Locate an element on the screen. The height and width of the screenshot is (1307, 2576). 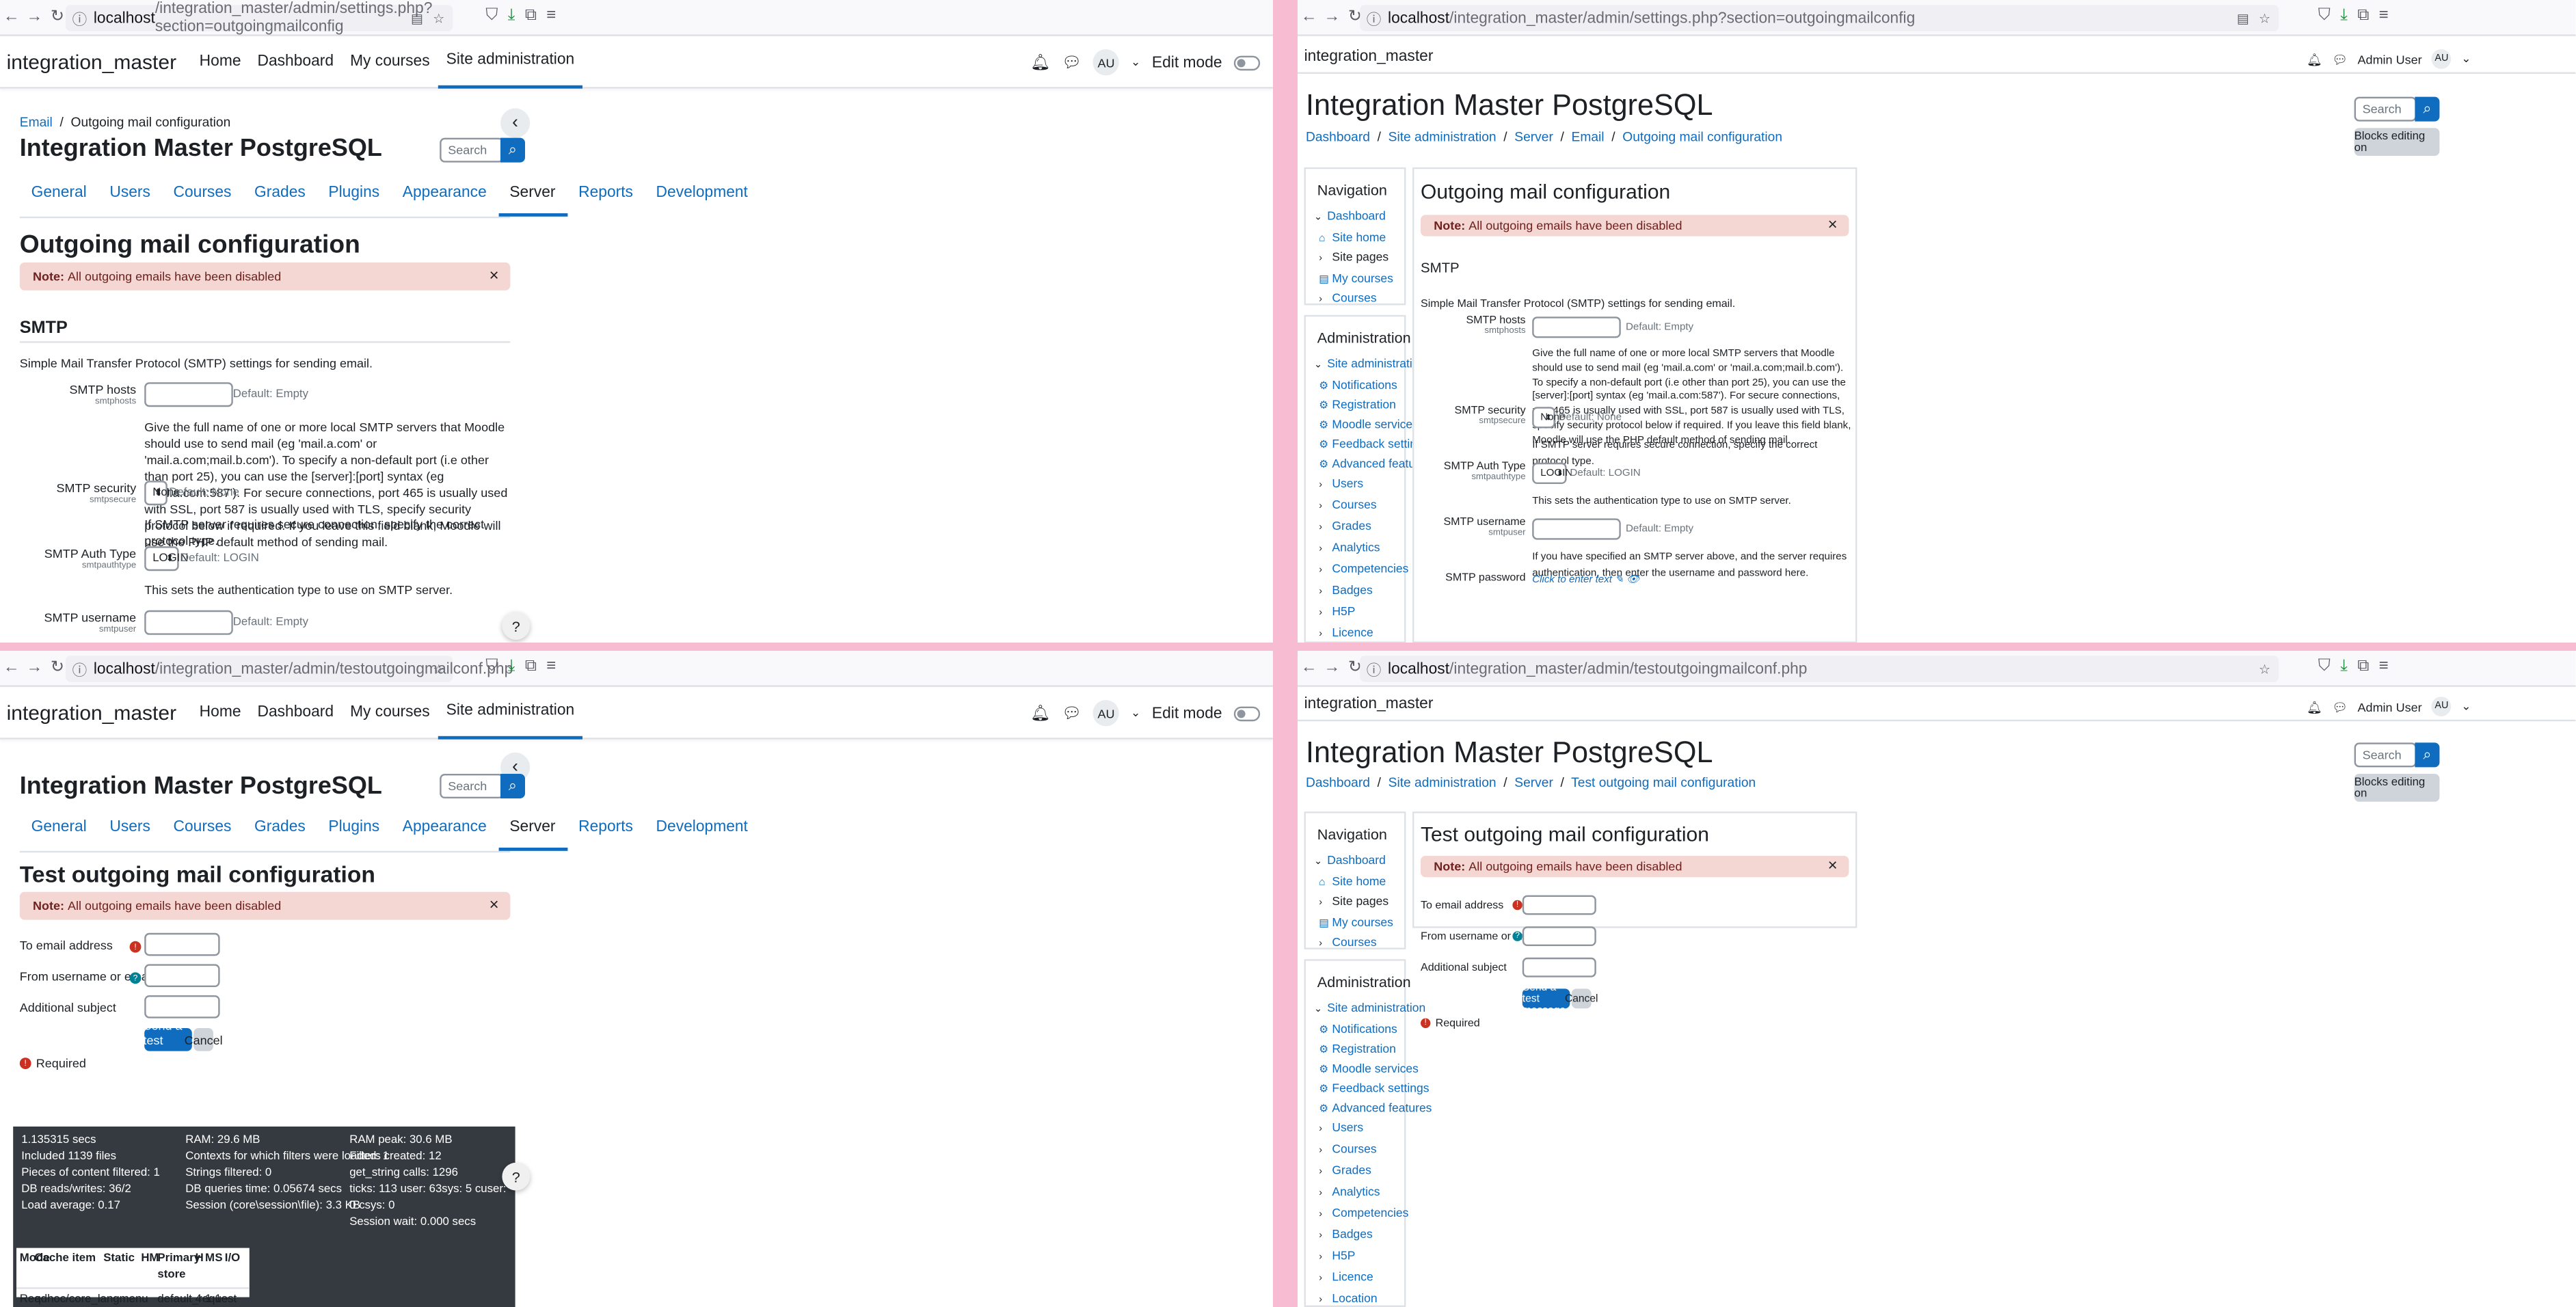
extensions-icon: ⧉ is located at coordinates (531, 666).